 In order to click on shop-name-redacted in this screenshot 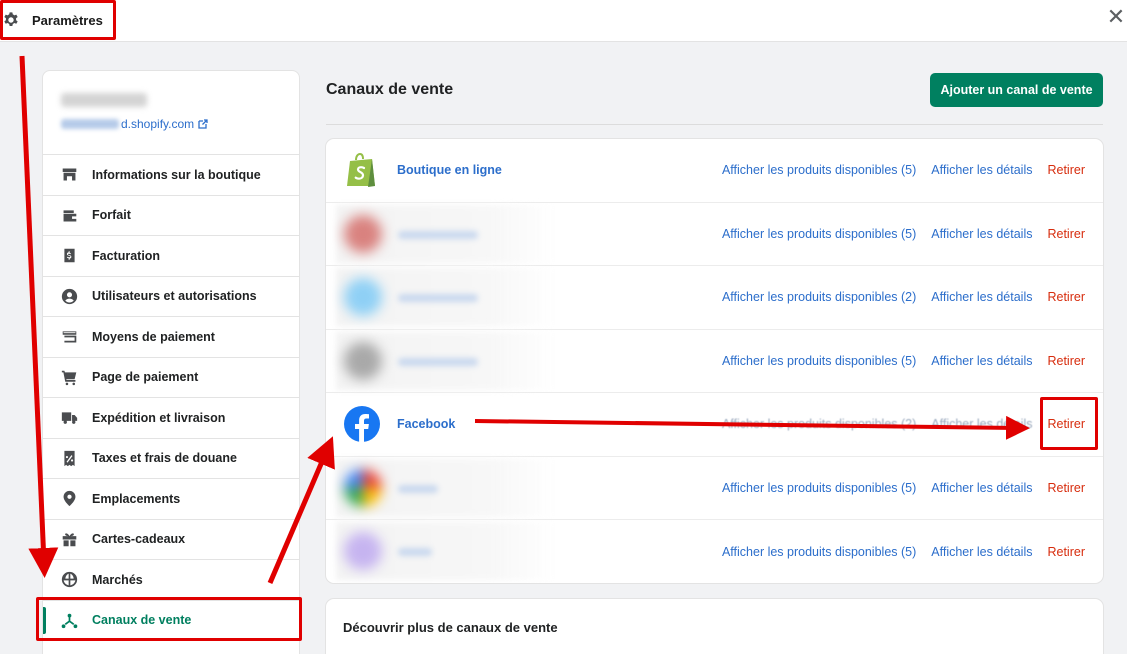, I will do `click(104, 100)`.